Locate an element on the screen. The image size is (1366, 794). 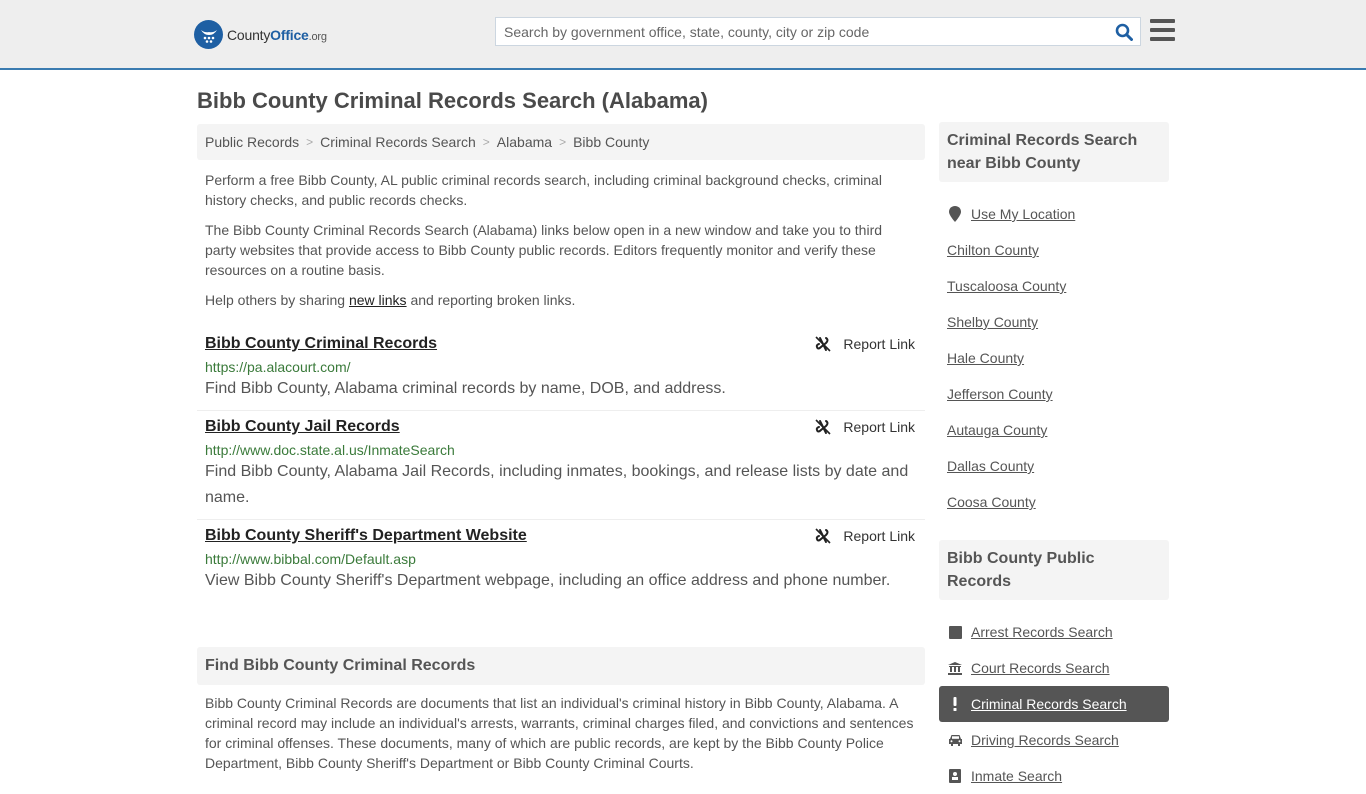
logo-text: CountyOffice.org is located at coordinates (277, 35).